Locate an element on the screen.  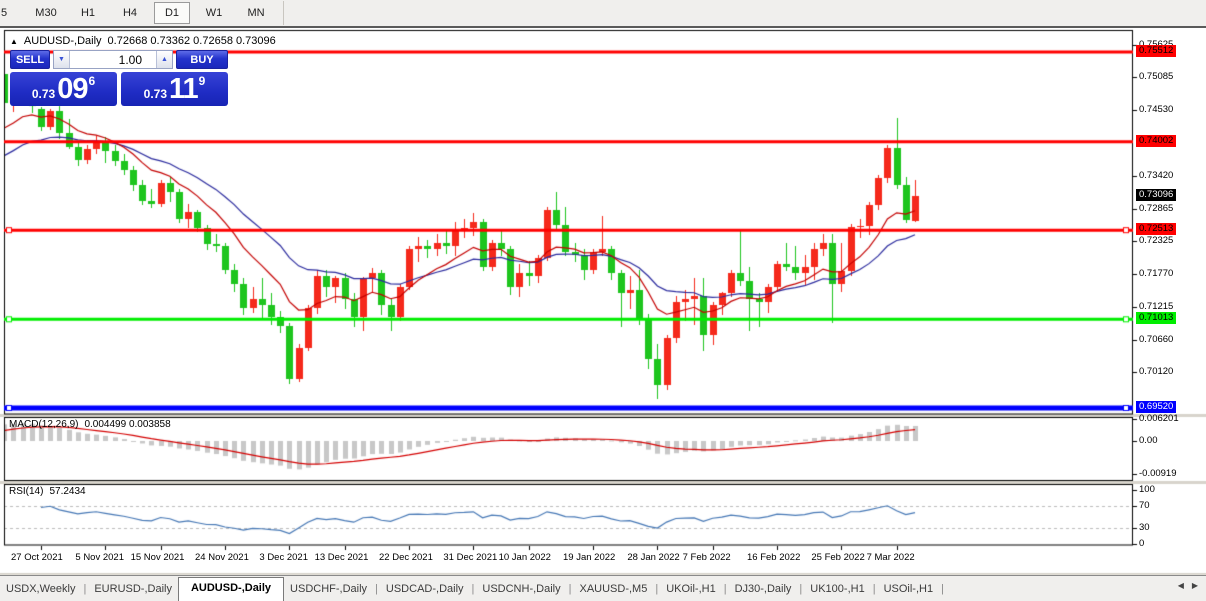
tabs-scroll-arrows: ◀ ▶ is located at coordinates (1188, 585).